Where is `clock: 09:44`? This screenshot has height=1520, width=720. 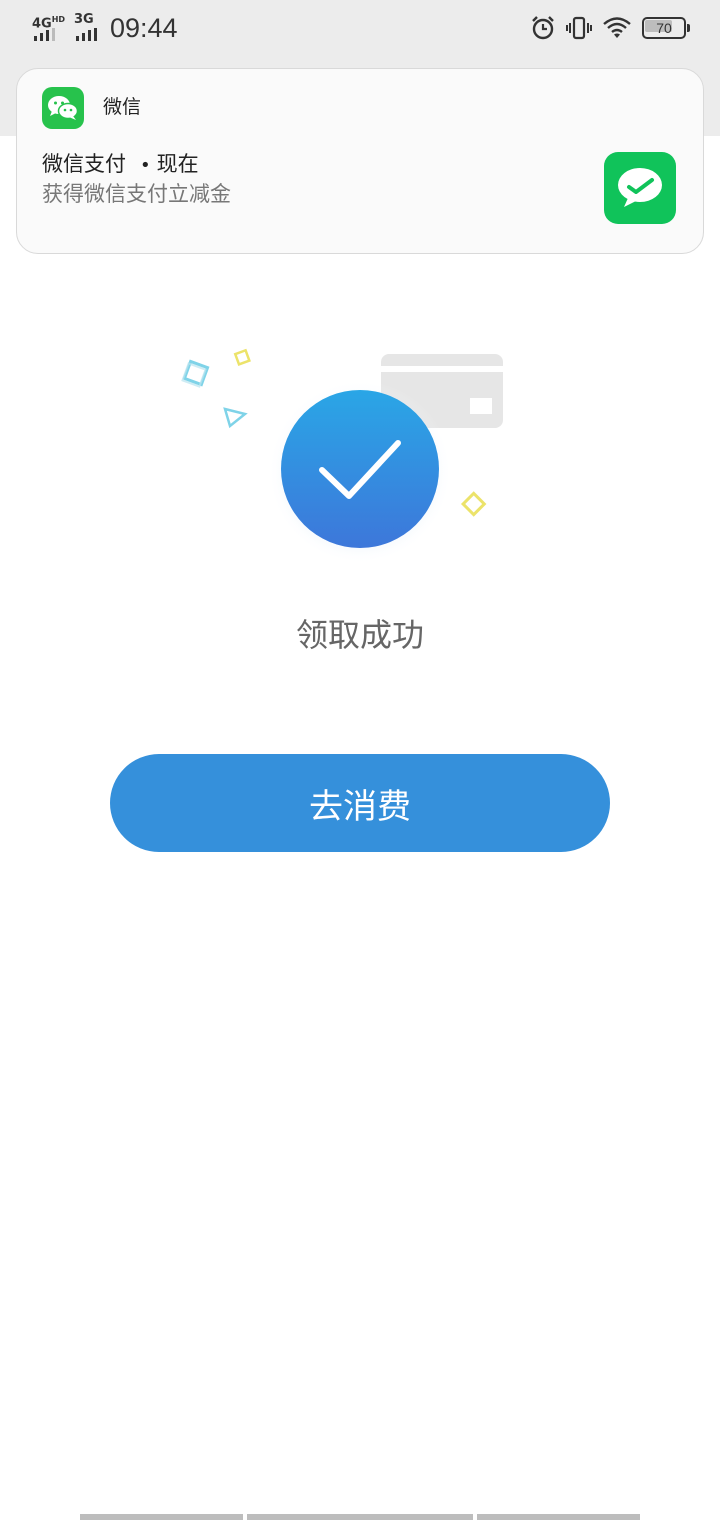
clock: 09:44 is located at coordinates (144, 28).